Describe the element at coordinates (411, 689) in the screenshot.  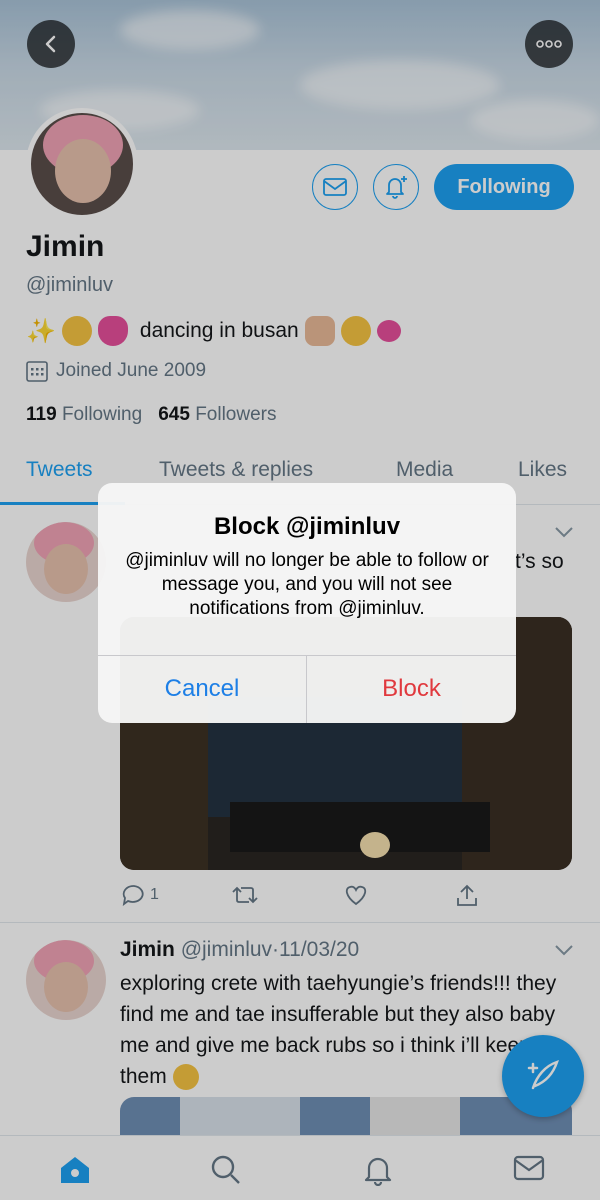
I see `block-button: Block` at that location.